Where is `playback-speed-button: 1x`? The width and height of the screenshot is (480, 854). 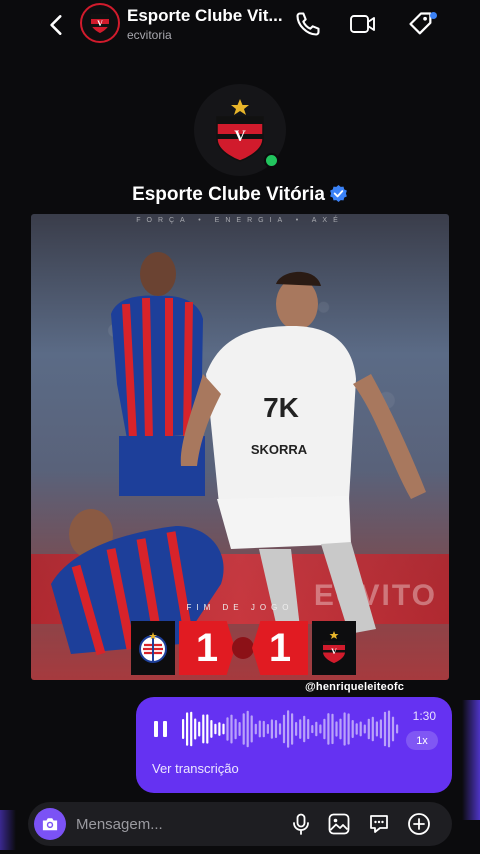
playback-speed-button: 1x is located at coordinates (422, 740).